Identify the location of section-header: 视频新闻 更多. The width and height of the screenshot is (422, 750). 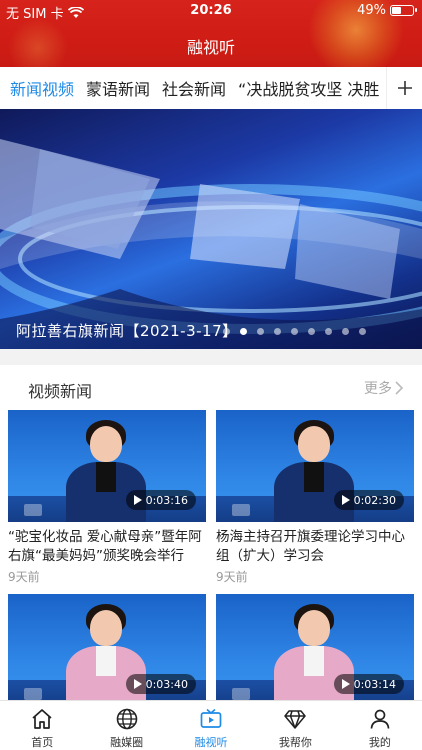
(211, 387).